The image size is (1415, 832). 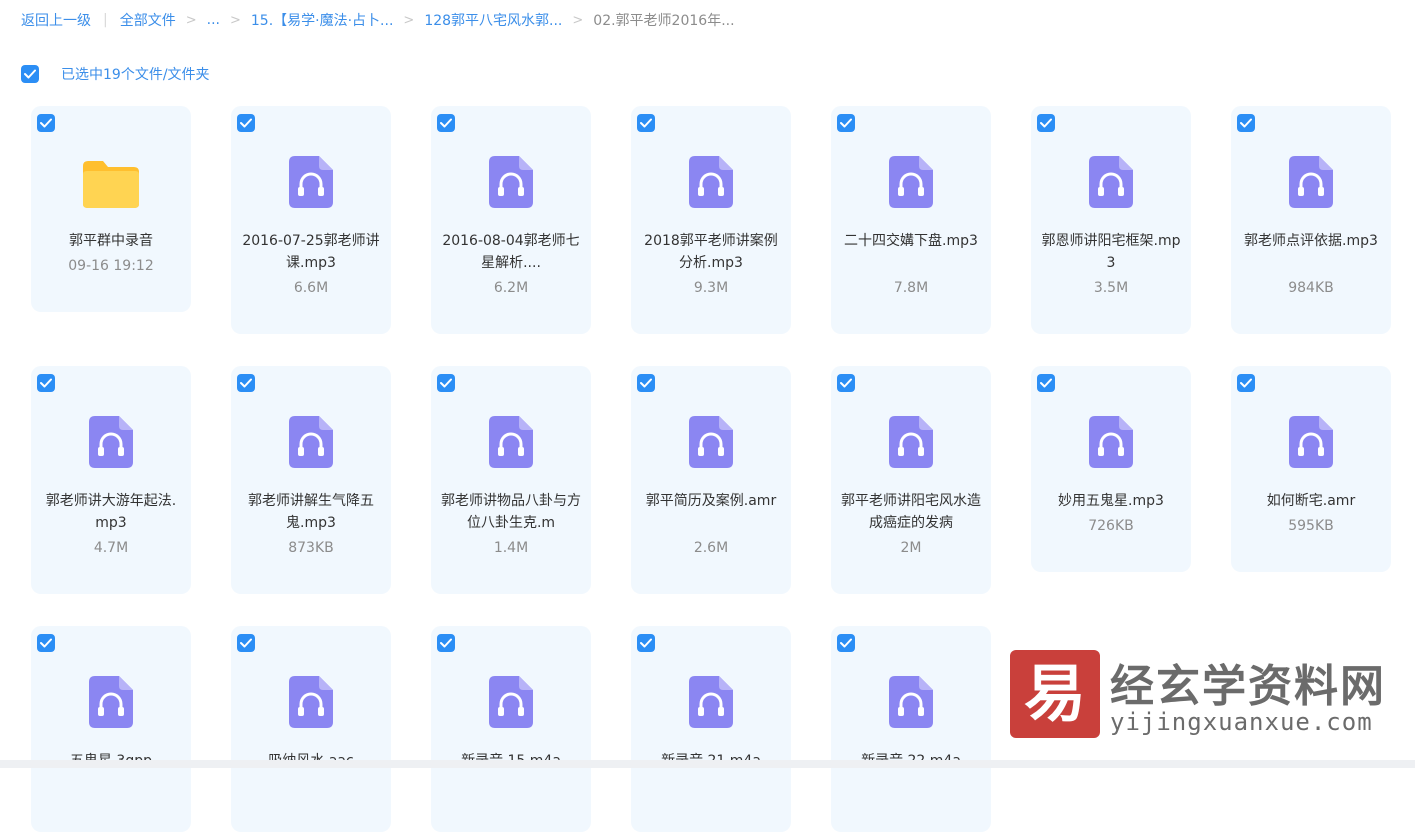 What do you see at coordinates (511, 512) in the screenshot?
I see `item-name: 郭老师讲物品八卦与方位八卦生克.m` at bounding box center [511, 512].